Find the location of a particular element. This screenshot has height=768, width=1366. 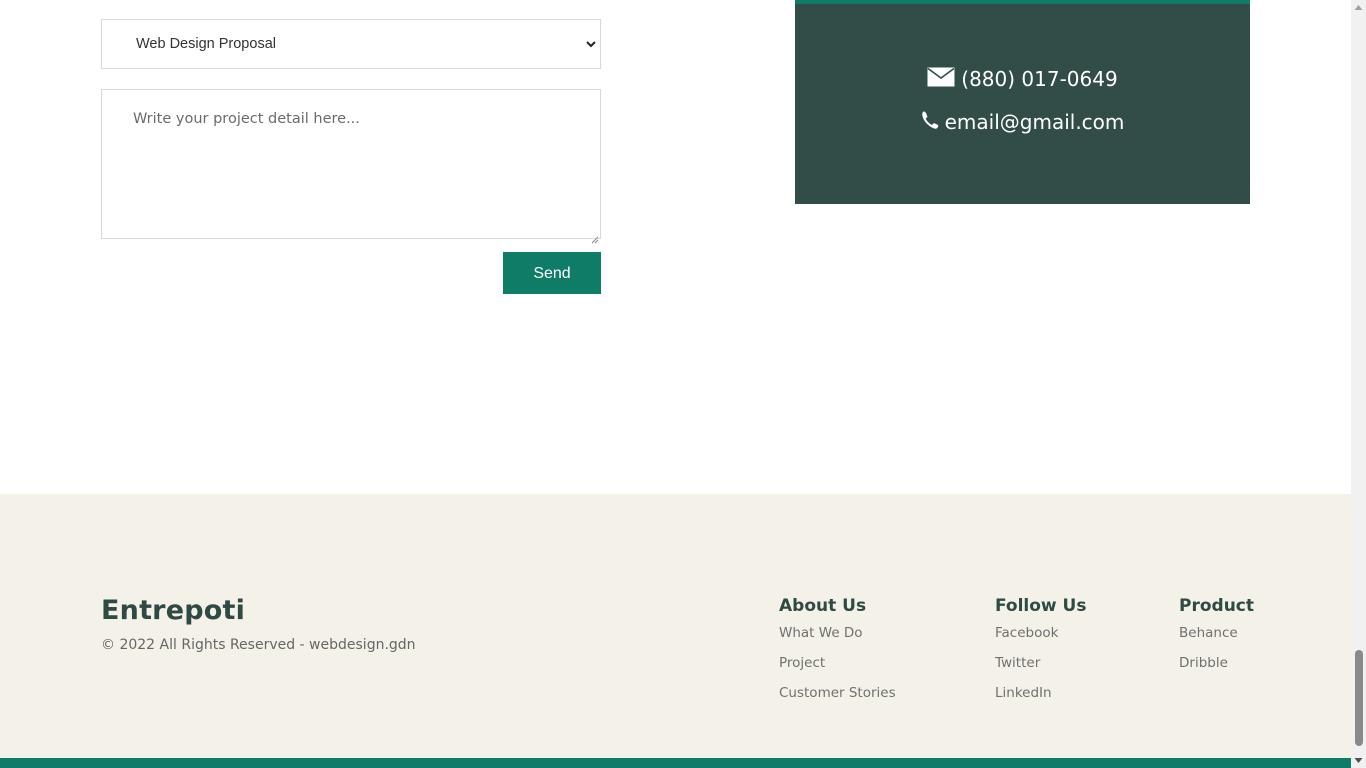

footer-link-linkedin: LinkedIn is located at coordinates (1040, 700).